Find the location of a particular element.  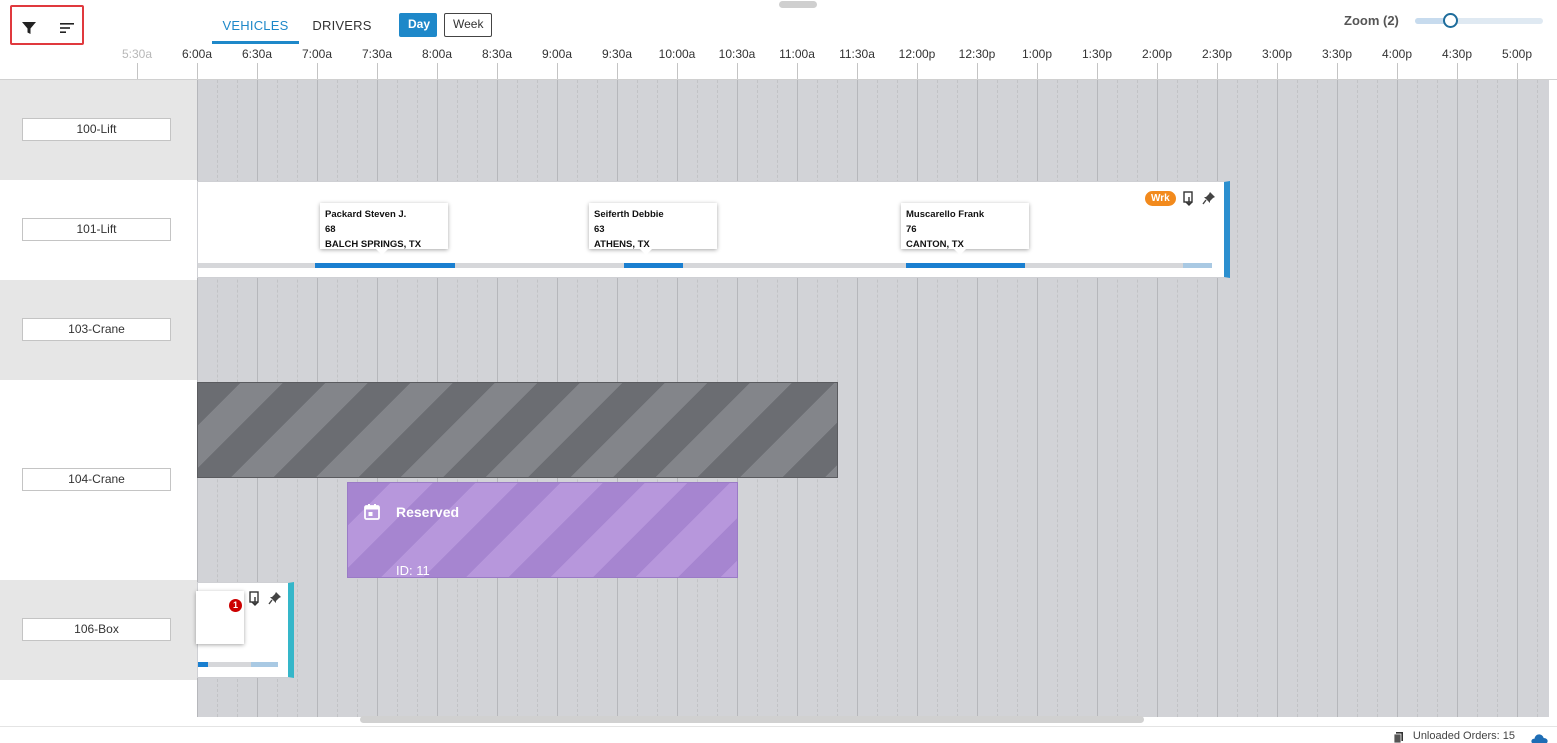

trip-timeline-track is located at coordinates (705, 265).